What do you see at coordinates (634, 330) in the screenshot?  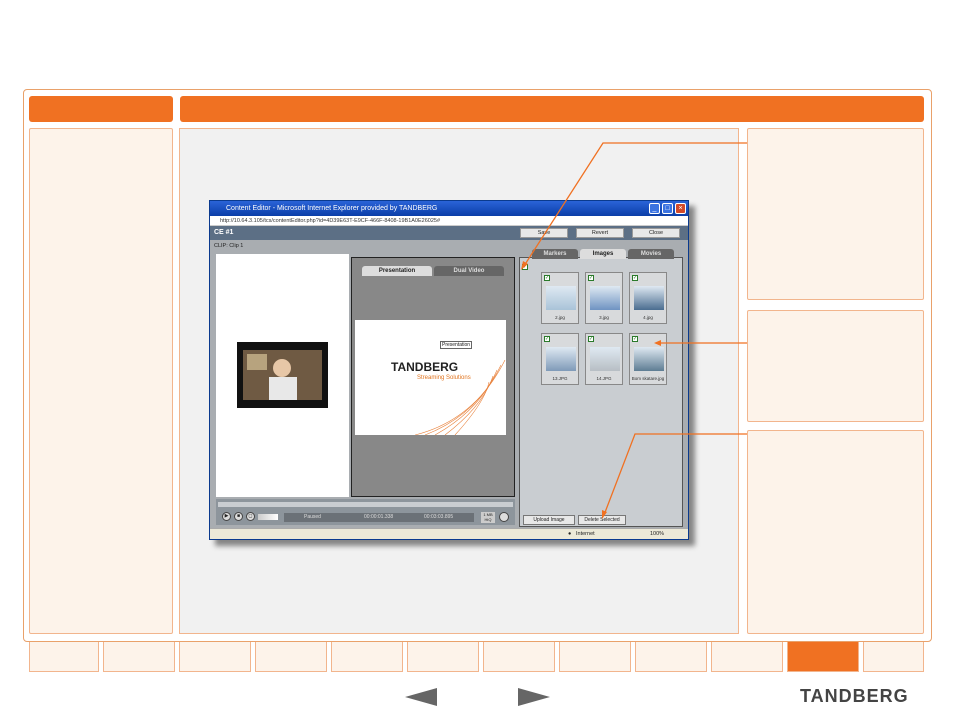 I see `annotation-arrows` at bounding box center [634, 330].